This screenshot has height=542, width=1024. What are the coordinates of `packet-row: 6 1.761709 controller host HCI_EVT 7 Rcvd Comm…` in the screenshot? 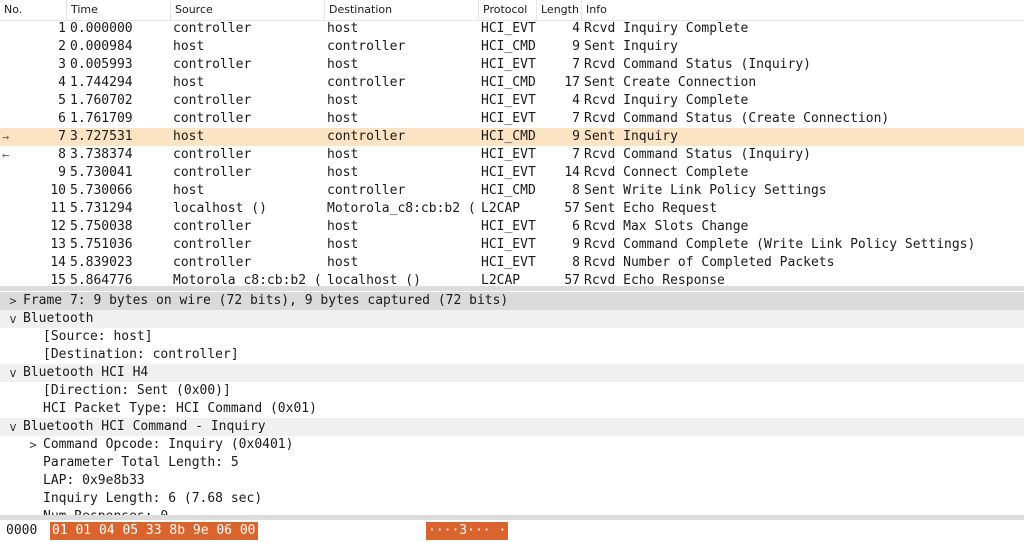 It's located at (512, 119).